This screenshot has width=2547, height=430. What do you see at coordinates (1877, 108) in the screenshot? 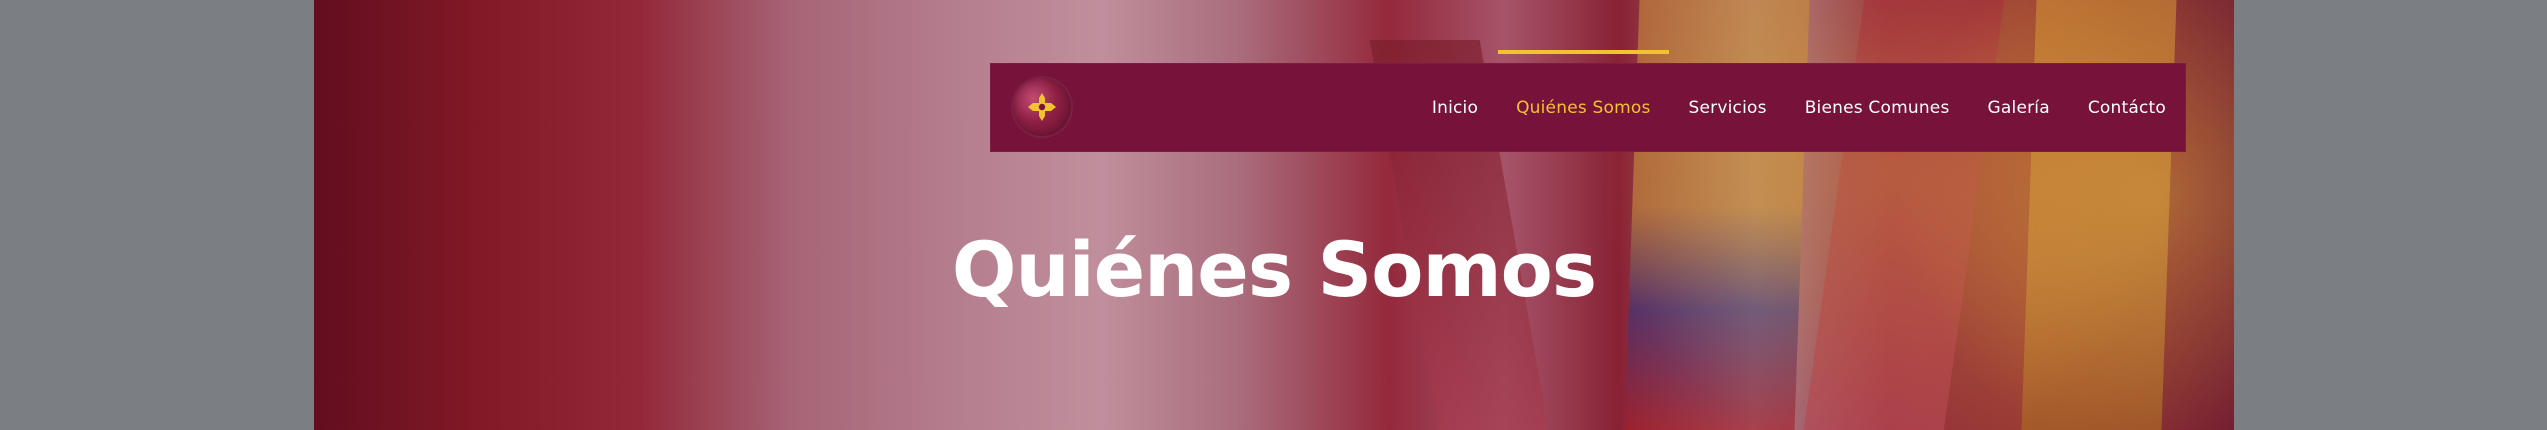
I see `nav-bienes-comunes: Bienes Comunes` at bounding box center [1877, 108].